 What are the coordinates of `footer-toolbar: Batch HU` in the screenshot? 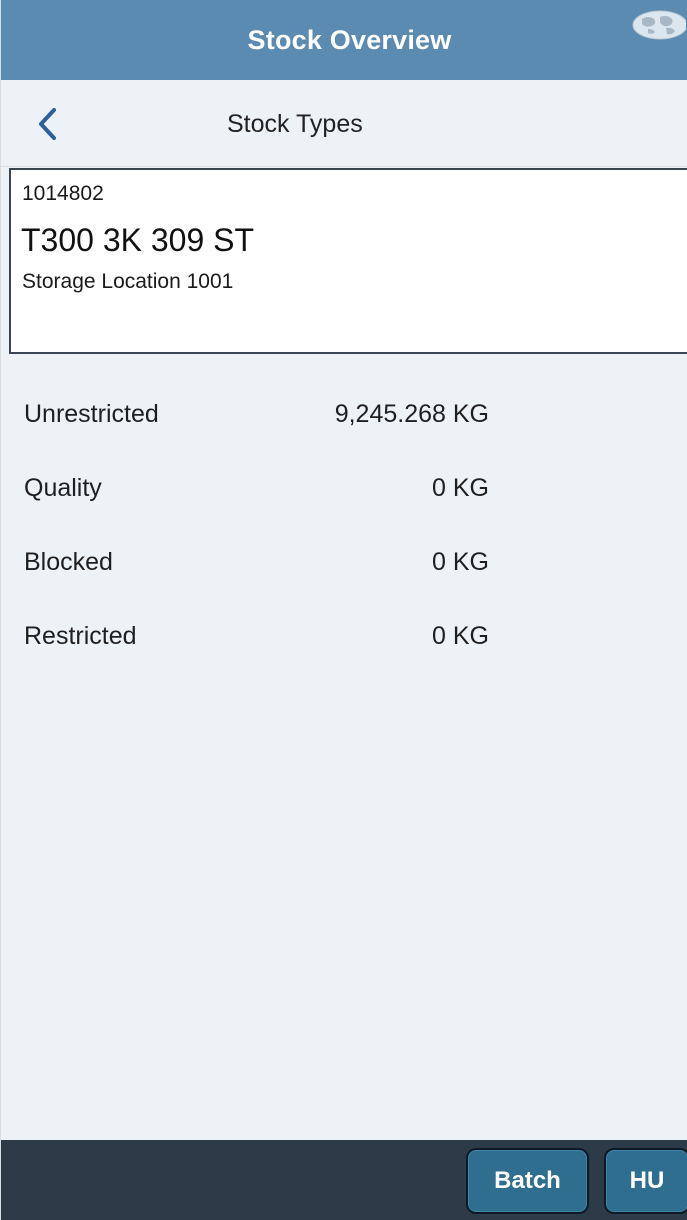 It's located at (344, 1180).